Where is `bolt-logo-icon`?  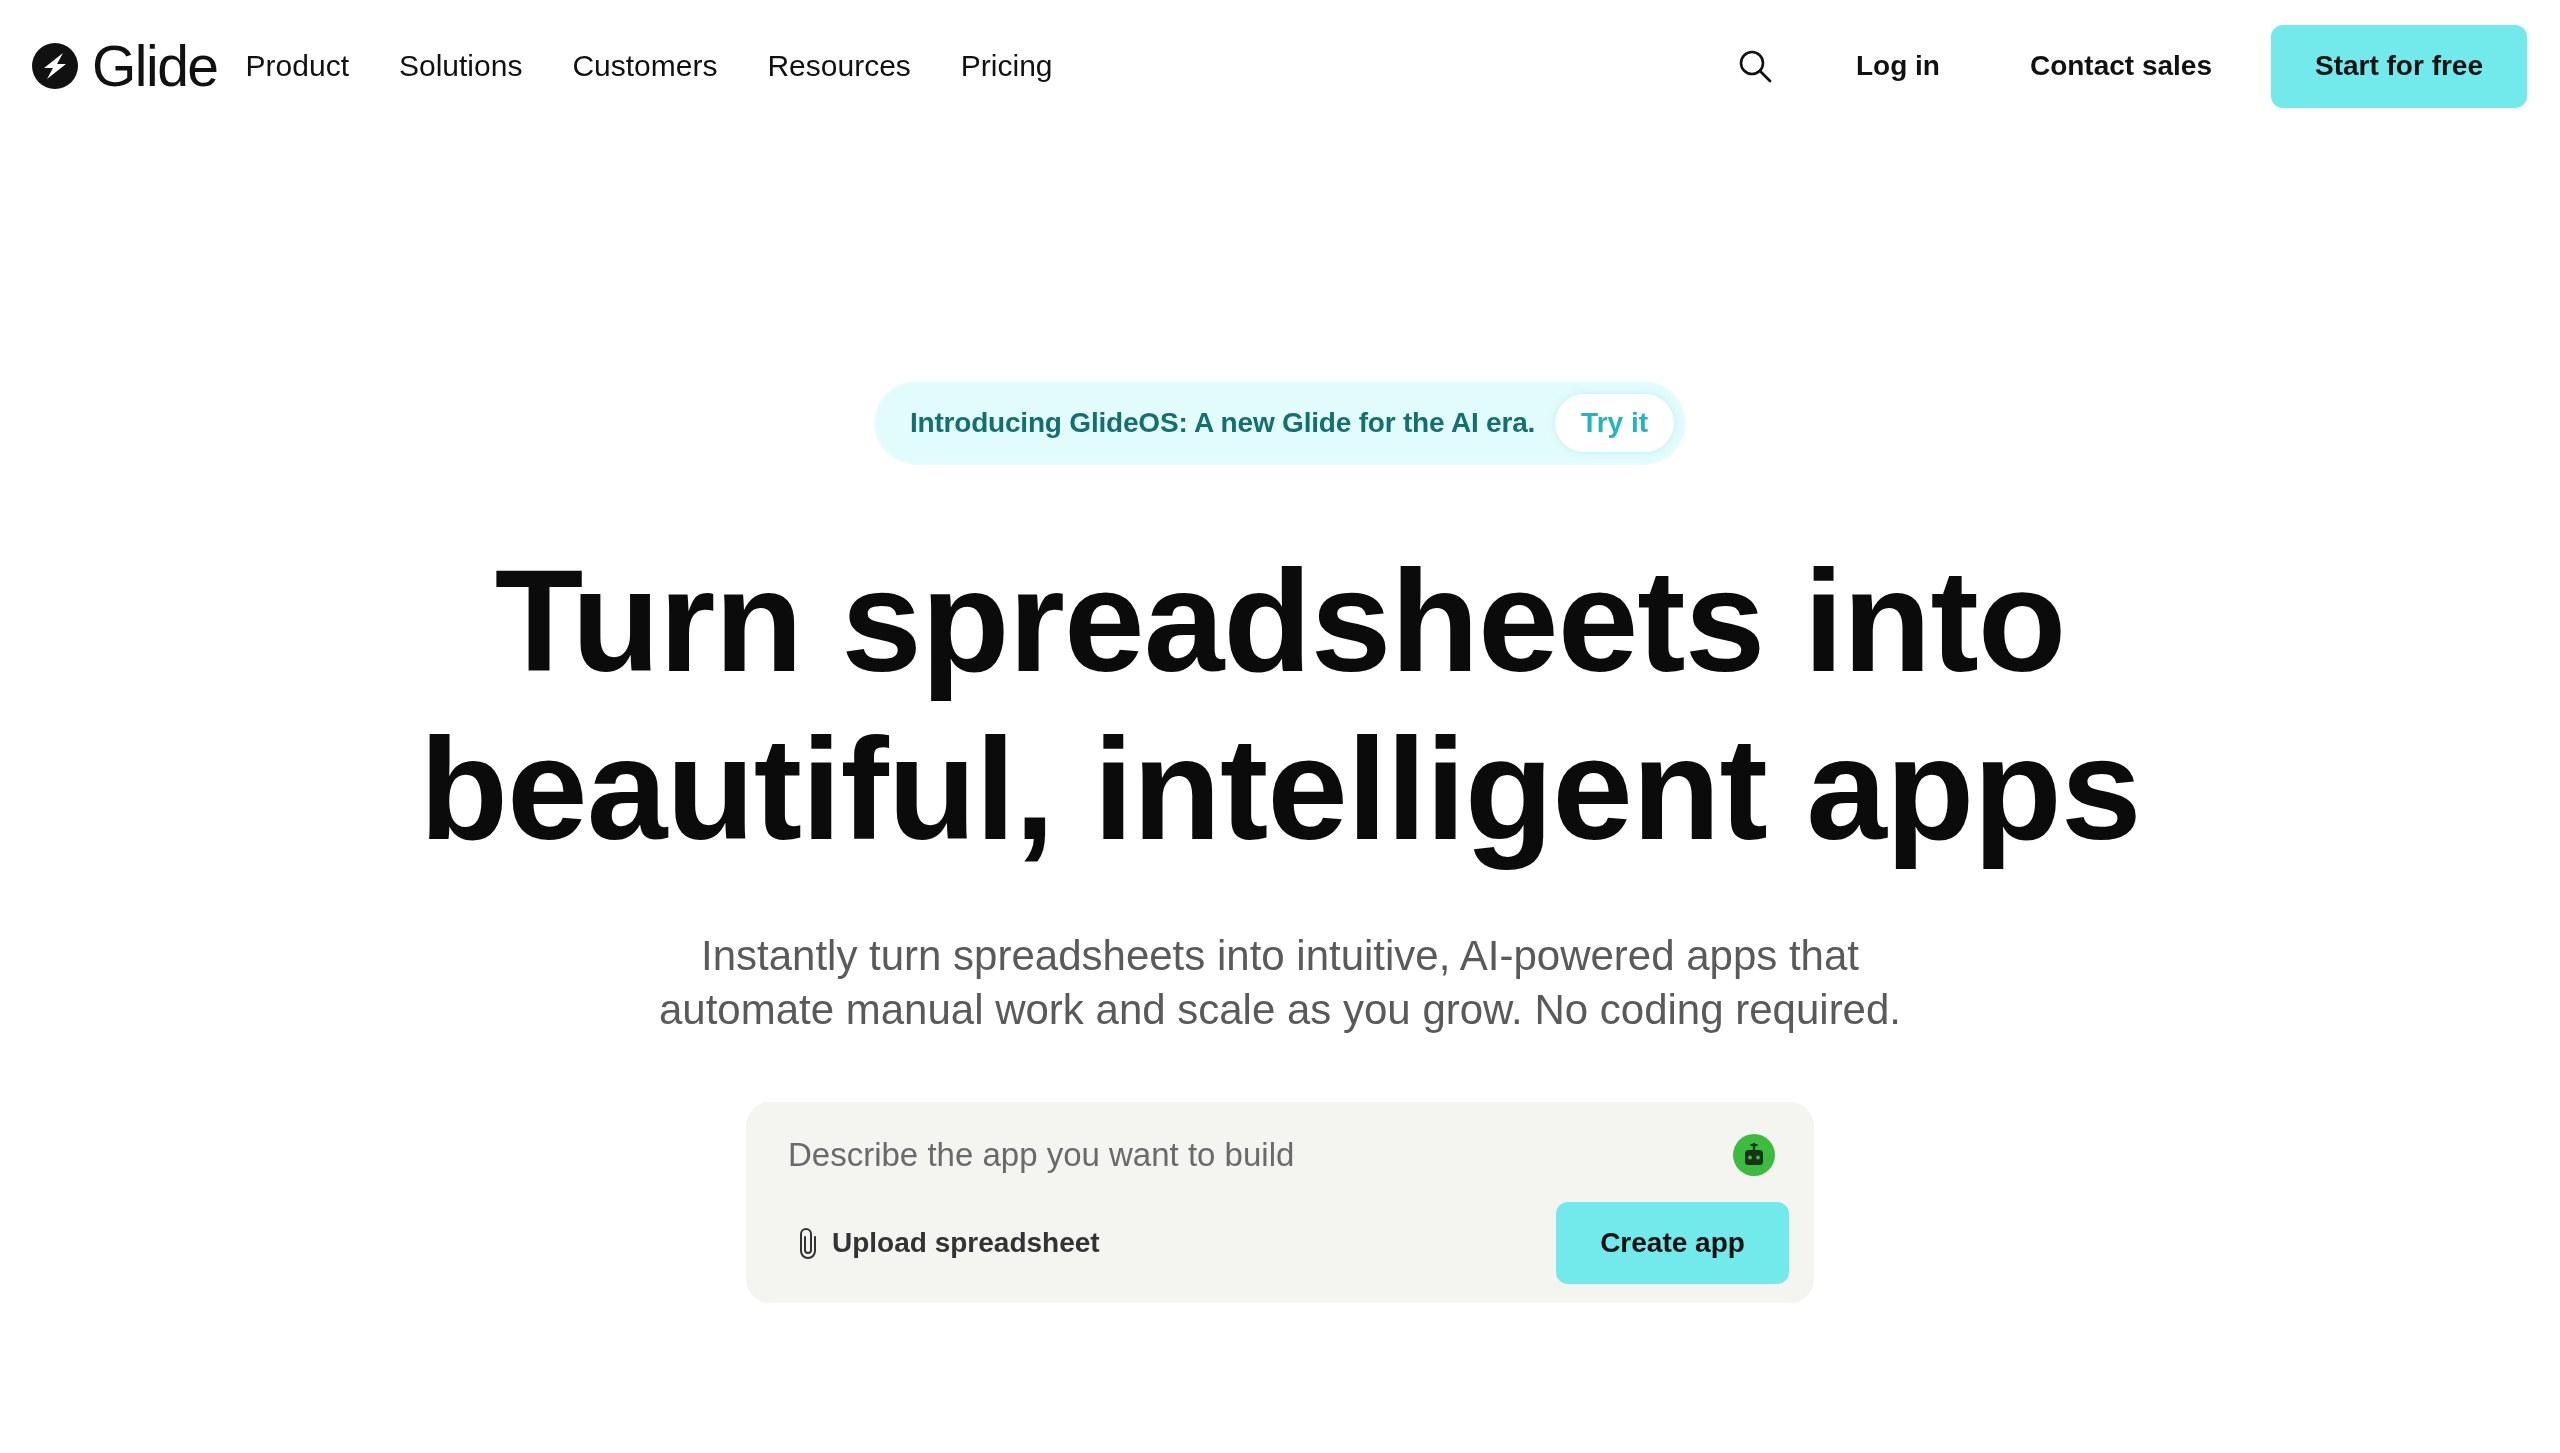 bolt-logo-icon is located at coordinates (55, 66).